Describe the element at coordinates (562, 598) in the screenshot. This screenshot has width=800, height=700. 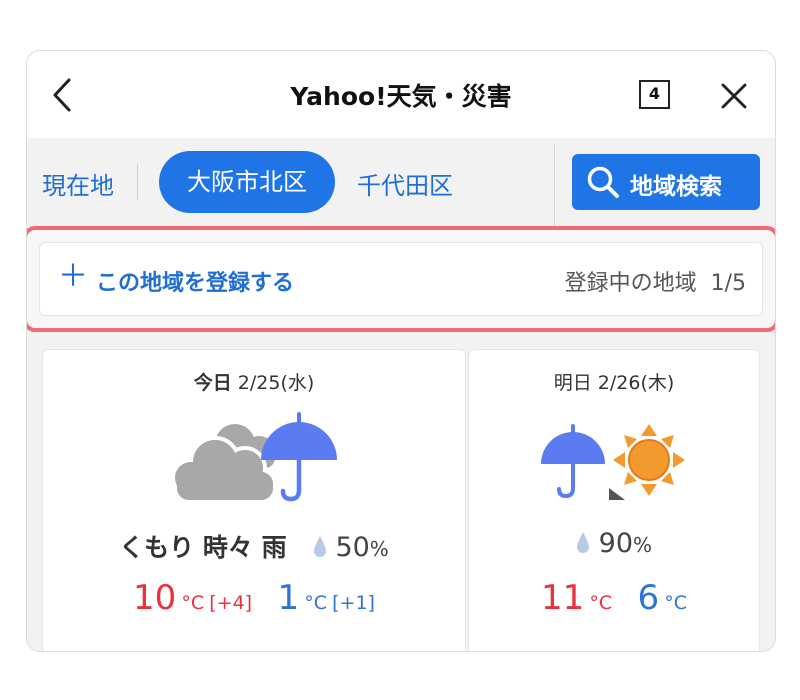
I see `high-temp: 11` at that location.